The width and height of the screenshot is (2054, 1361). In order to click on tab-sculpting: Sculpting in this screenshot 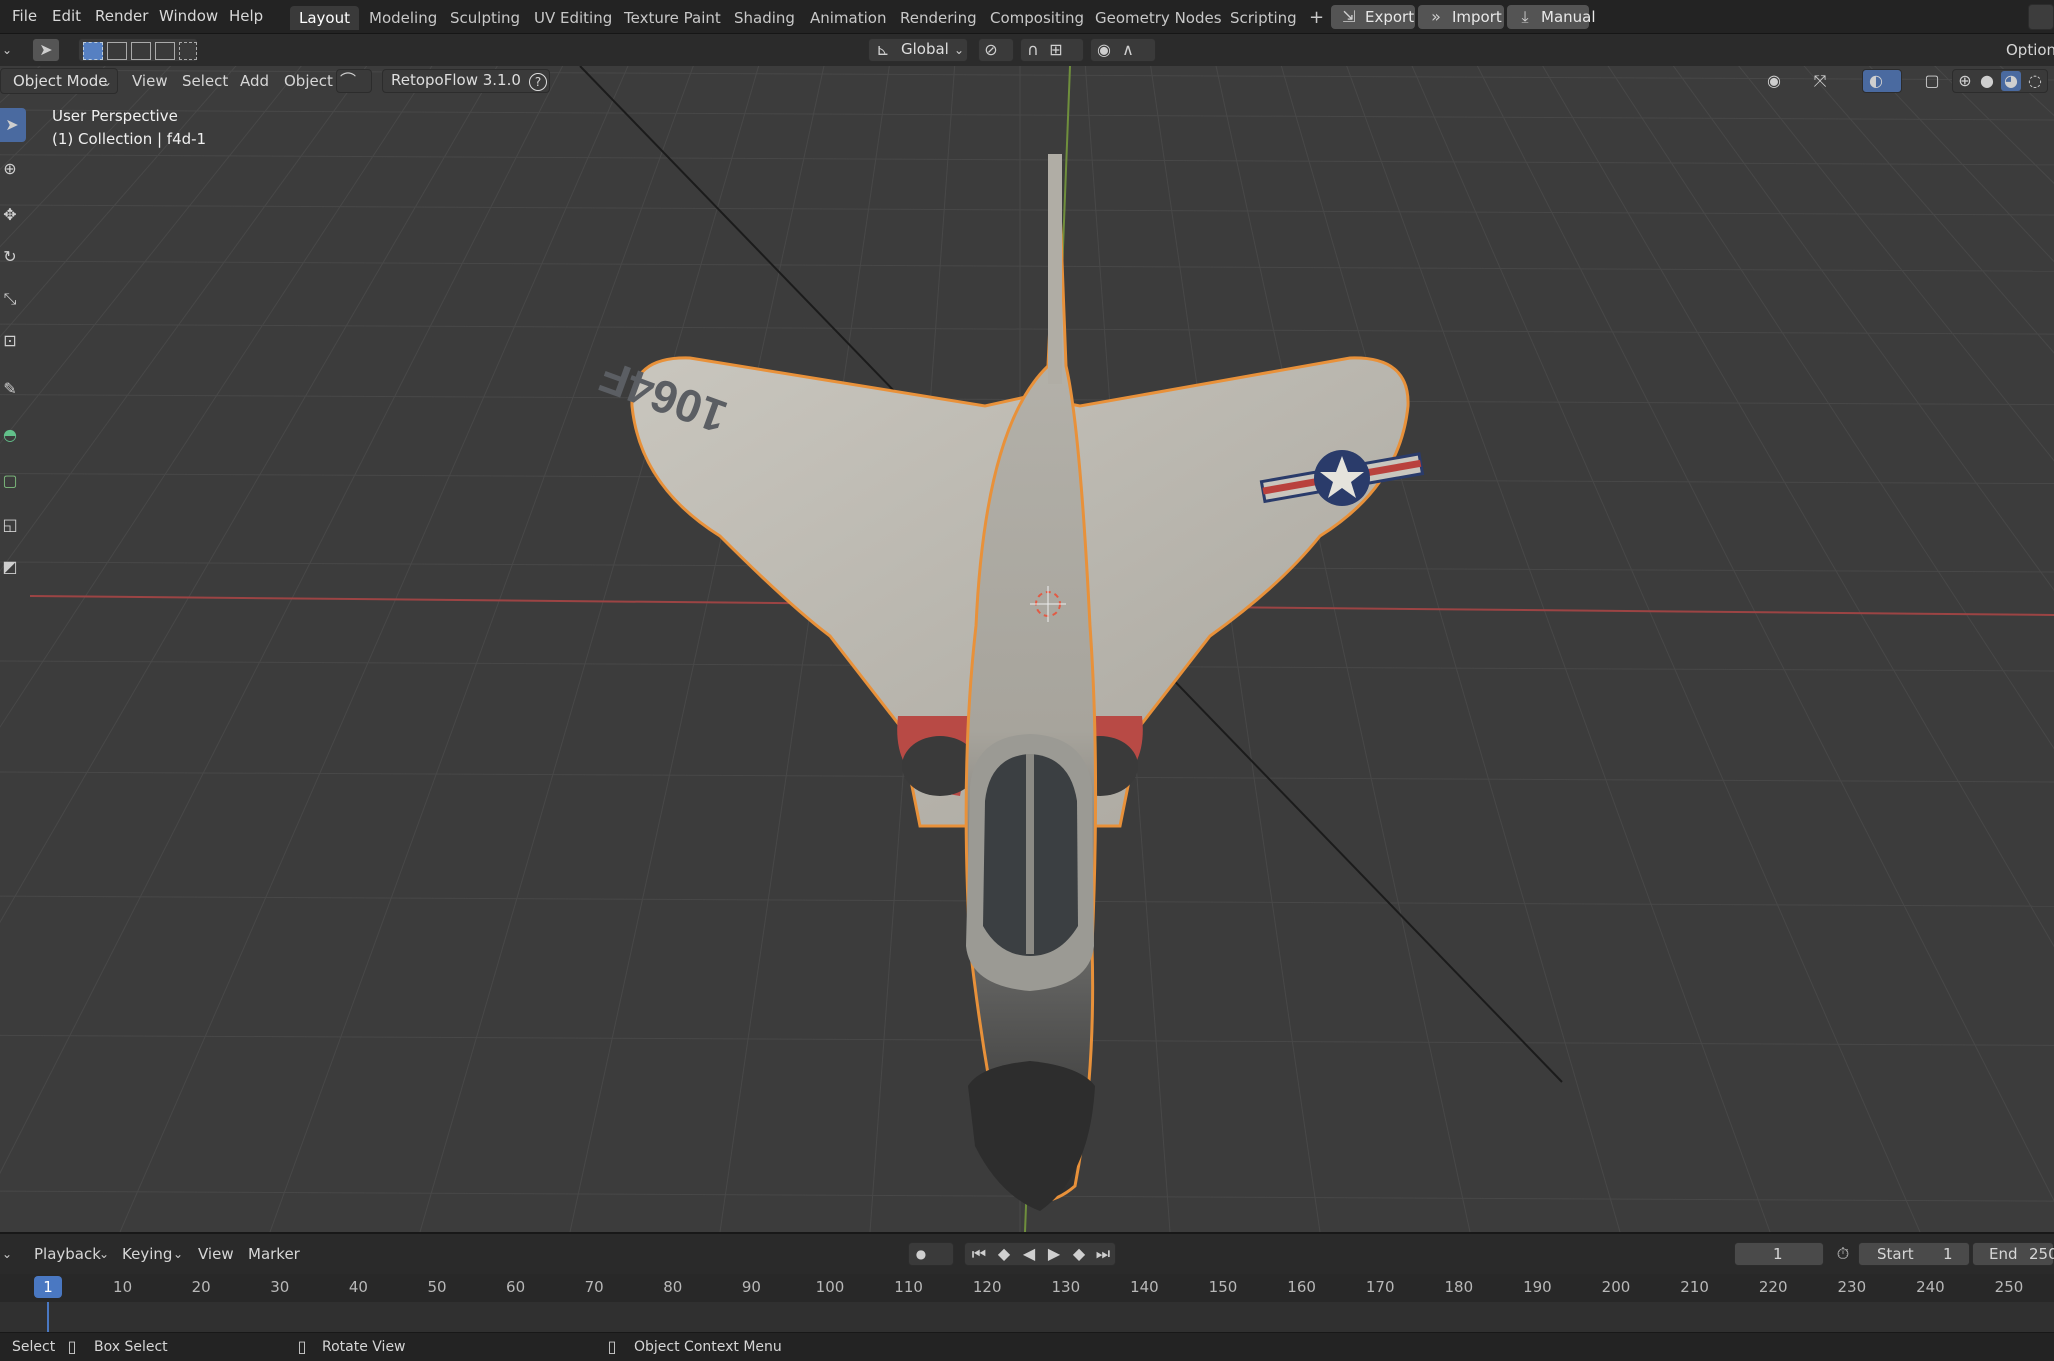, I will do `click(485, 18)`.